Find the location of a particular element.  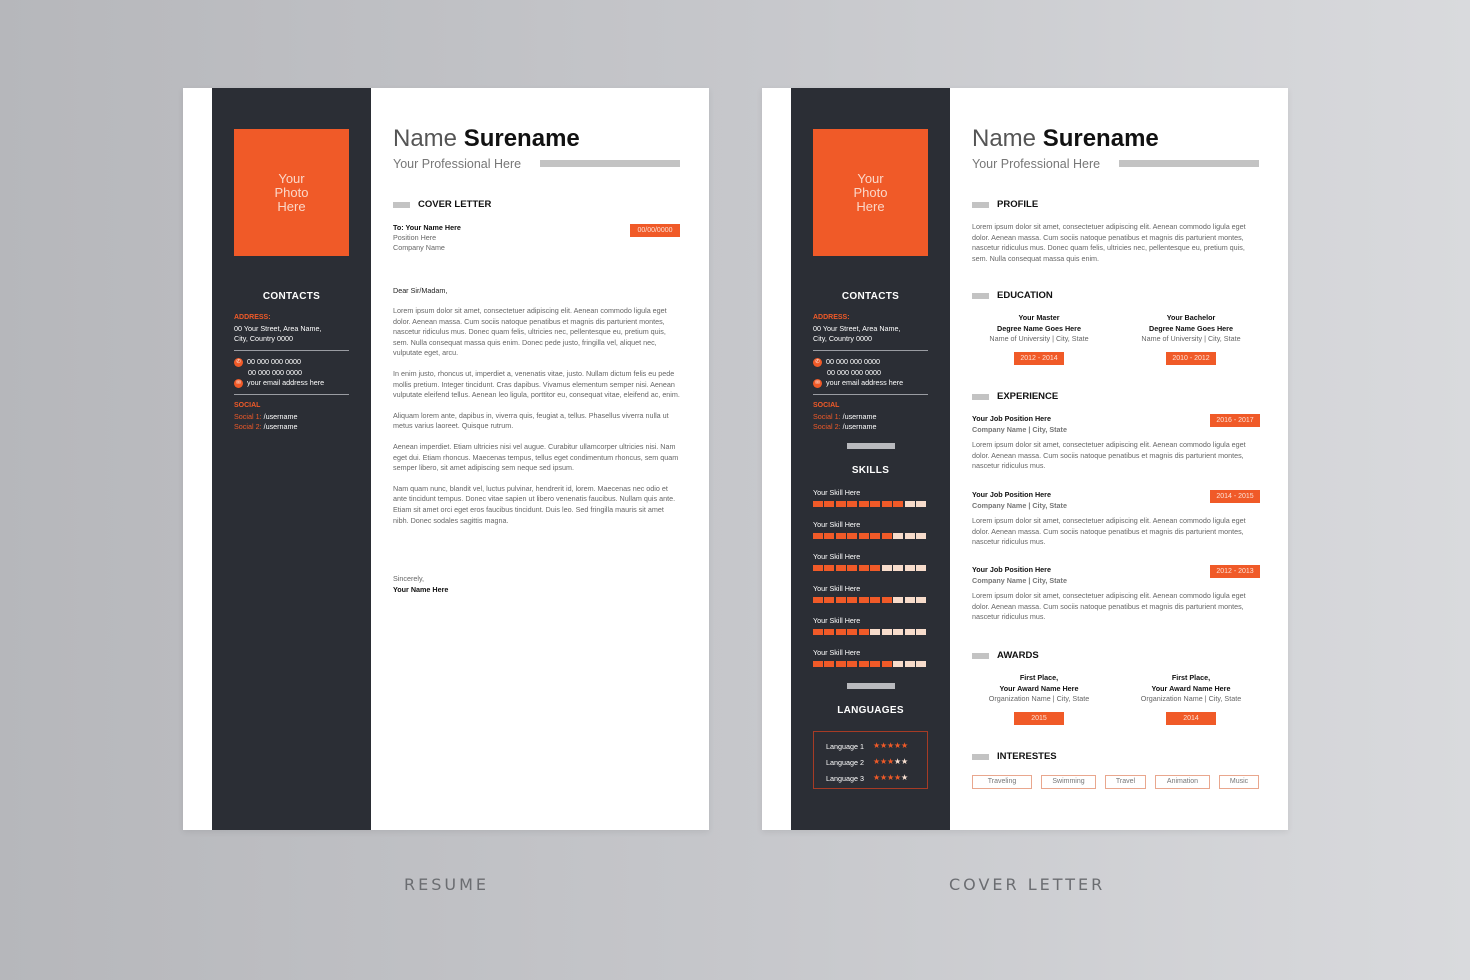

signature: Your Name Here is located at coordinates (421, 589).